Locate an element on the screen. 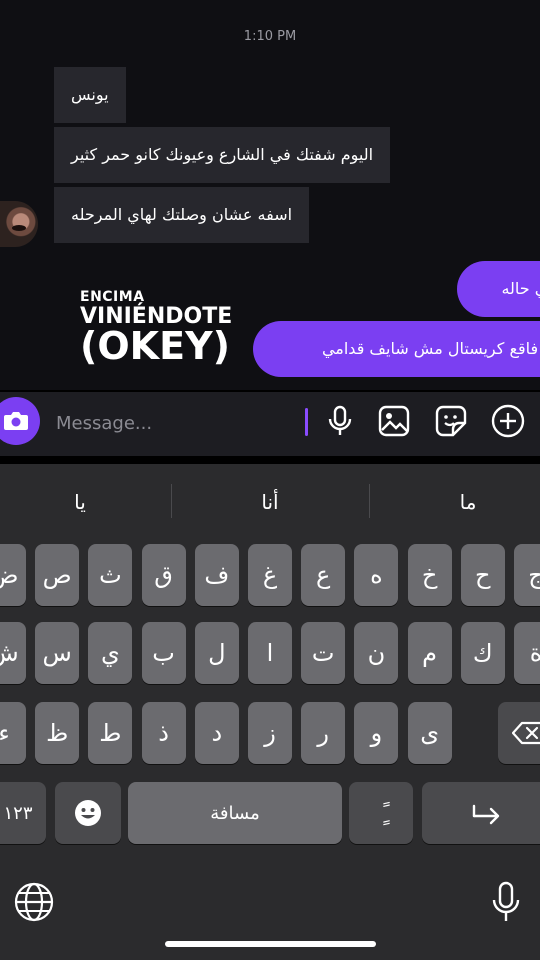  sticker-icon is located at coordinates (451, 421).